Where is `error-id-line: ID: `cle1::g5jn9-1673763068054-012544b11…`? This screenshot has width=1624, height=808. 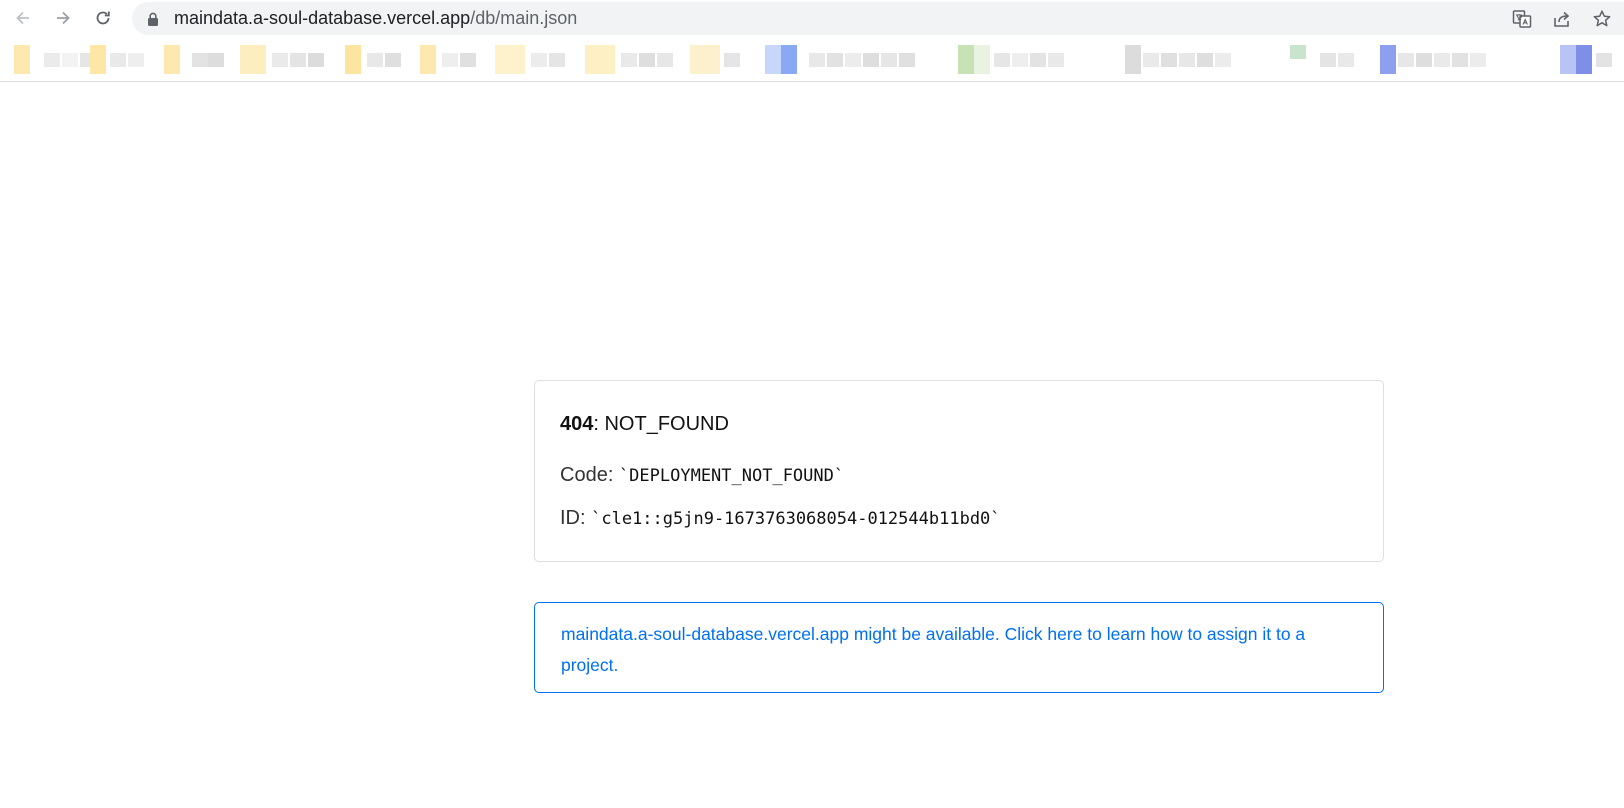 error-id-line: ID: `cle1::g5jn9-1673763068054-012544b11… is located at coordinates (780, 518).